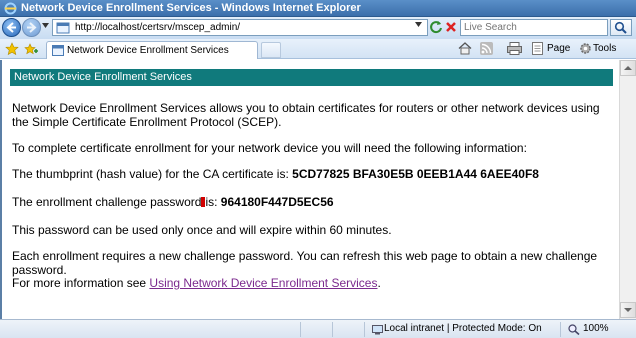 The image size is (636, 338). Describe the element at coordinates (514, 48) in the screenshot. I see `print-icon` at that location.